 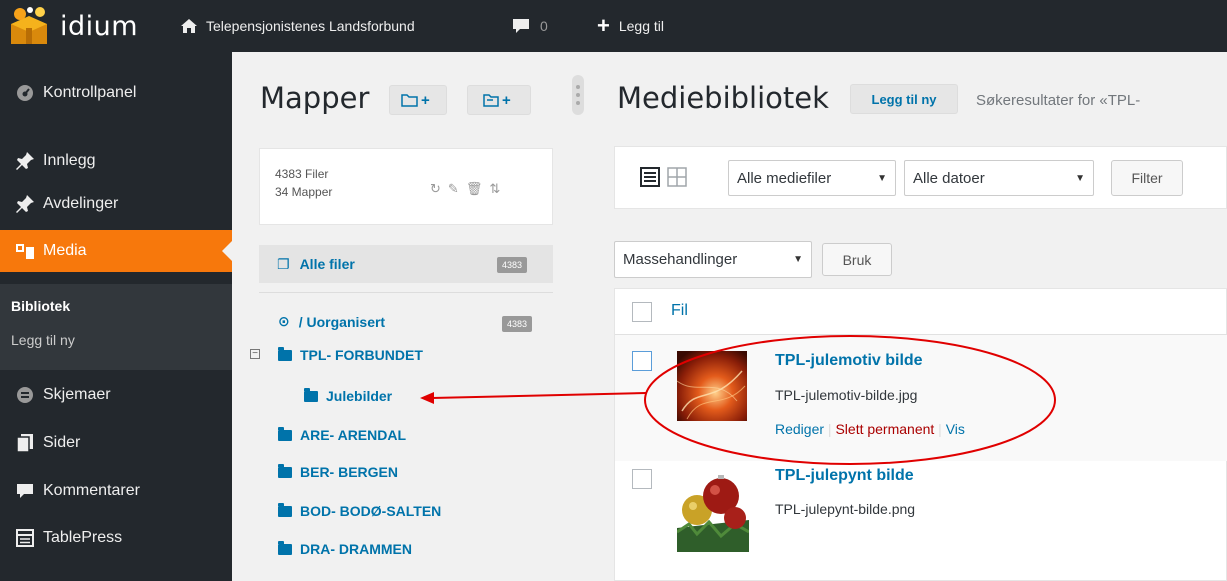 I want to click on menu-tablepress: TablePress, so click(x=116, y=538).